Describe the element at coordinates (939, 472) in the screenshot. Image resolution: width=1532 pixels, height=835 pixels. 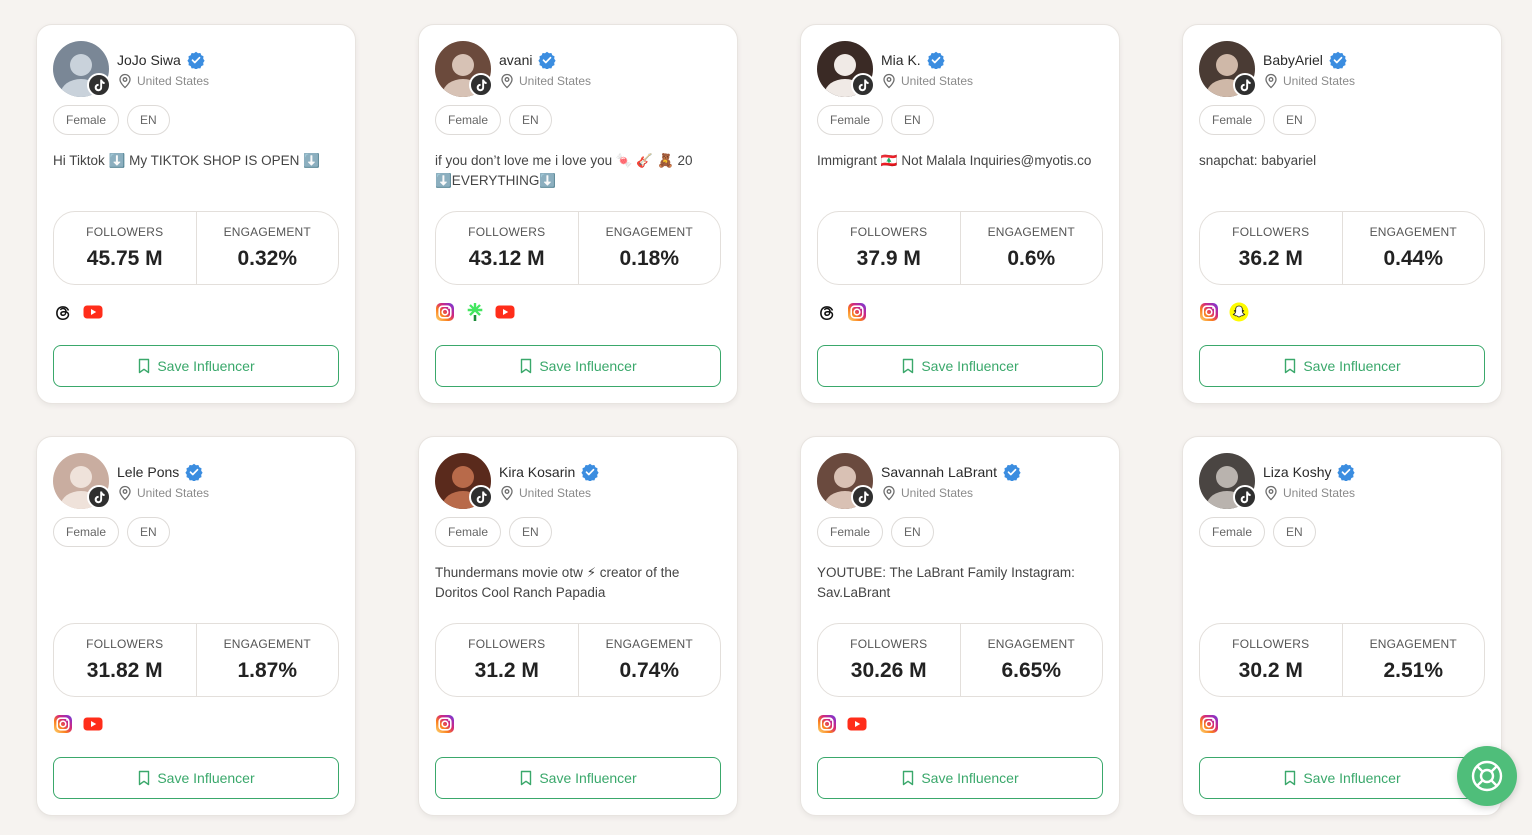
I see `influencer-name: Savannah LaBrant` at that location.